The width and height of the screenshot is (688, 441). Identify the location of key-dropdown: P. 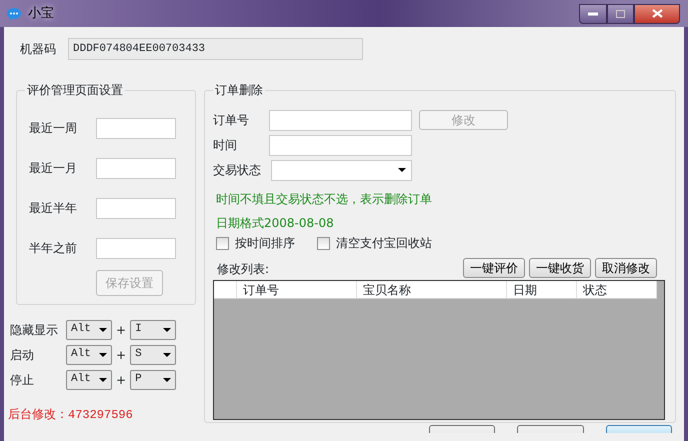
(153, 380).